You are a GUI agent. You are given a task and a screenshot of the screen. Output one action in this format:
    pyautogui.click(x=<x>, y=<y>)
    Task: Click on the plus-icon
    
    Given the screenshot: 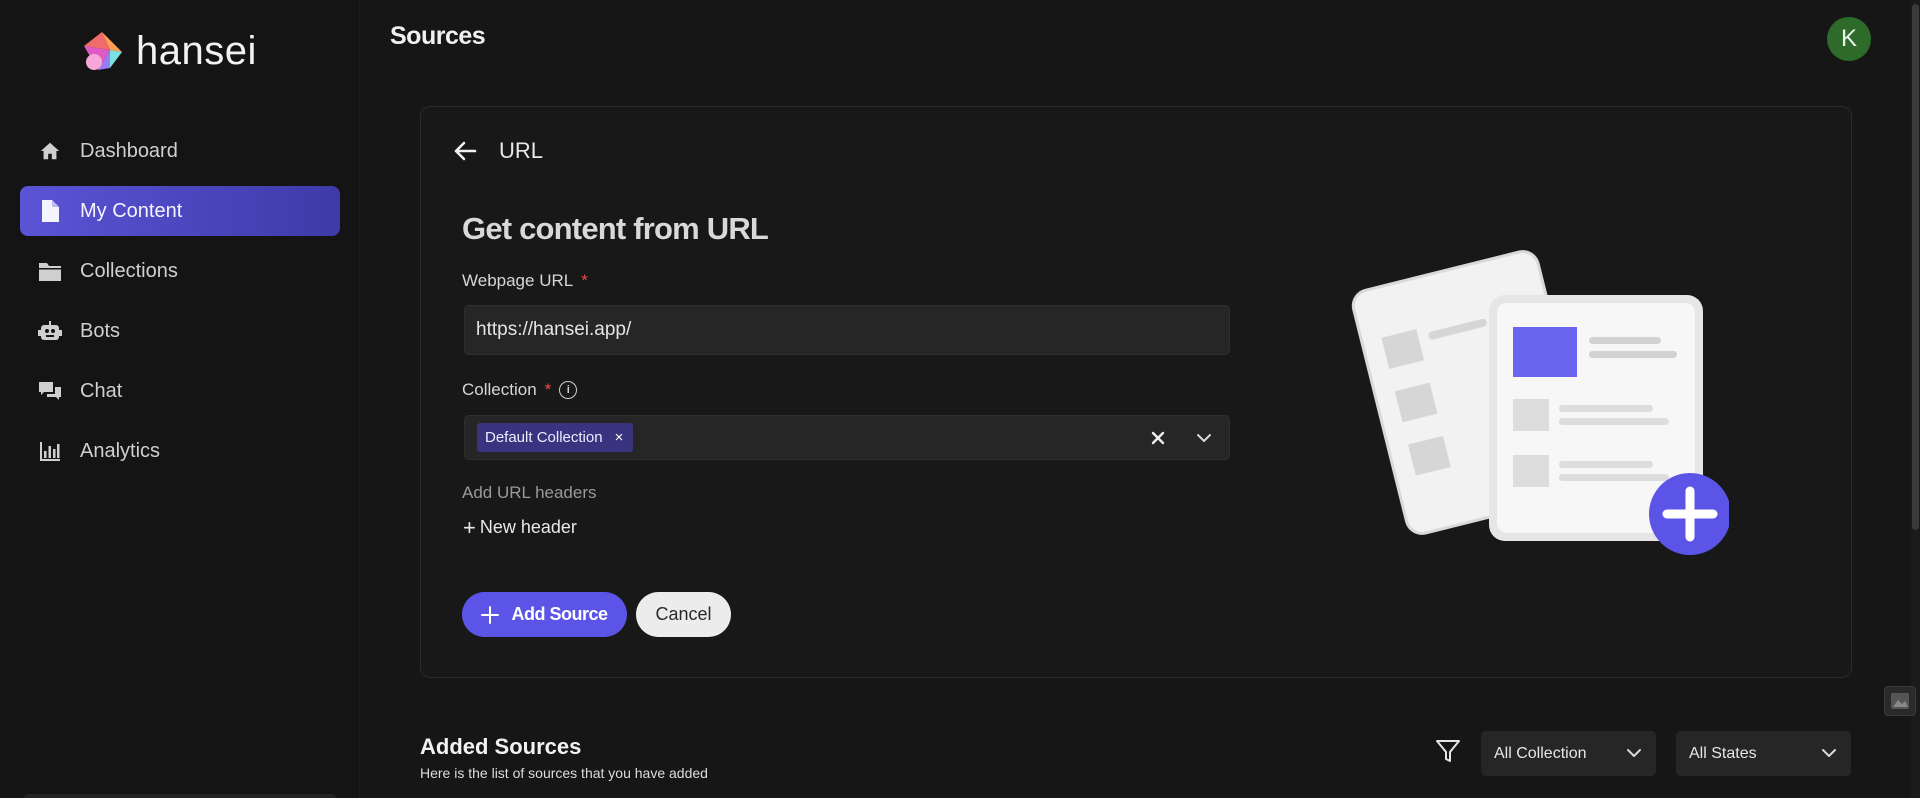 What is the action you would take?
    pyautogui.click(x=490, y=614)
    